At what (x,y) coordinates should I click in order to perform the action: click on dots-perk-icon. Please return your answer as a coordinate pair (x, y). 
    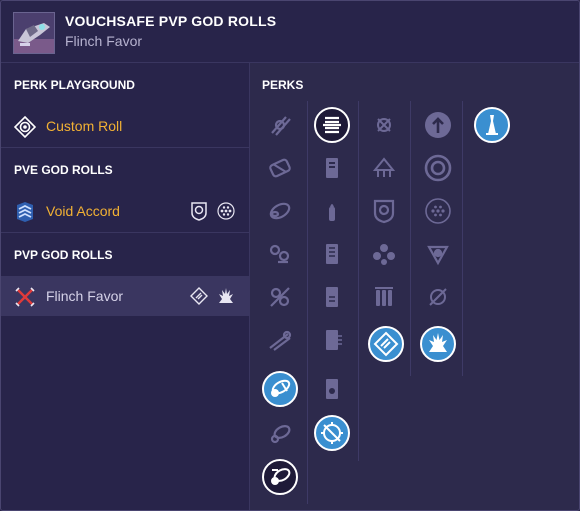
    Looking at the image, I should click on (226, 211).